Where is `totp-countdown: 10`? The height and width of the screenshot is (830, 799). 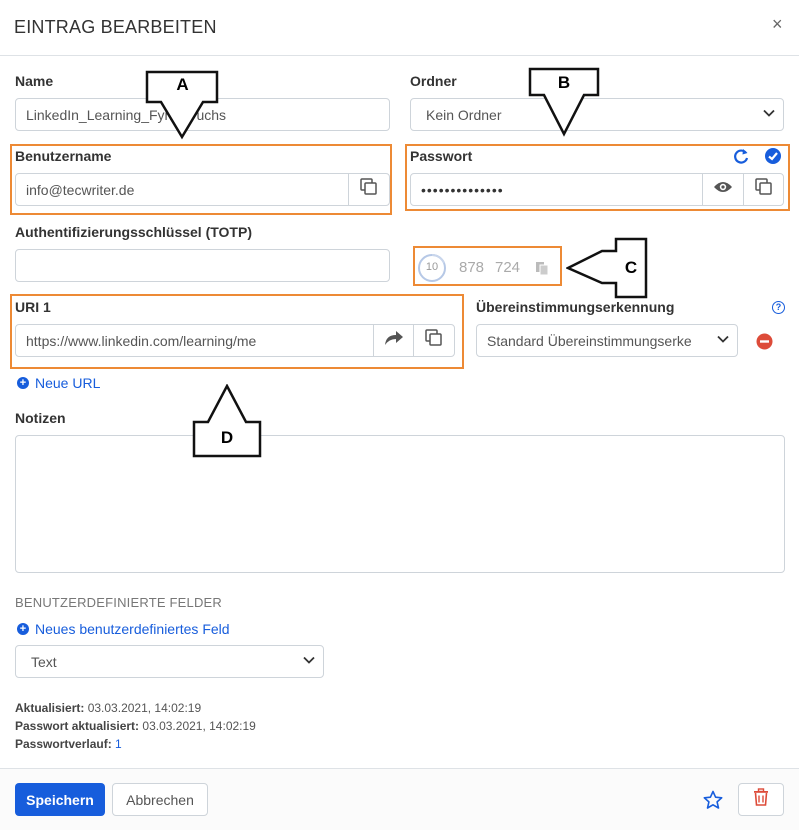 totp-countdown: 10 is located at coordinates (432, 268).